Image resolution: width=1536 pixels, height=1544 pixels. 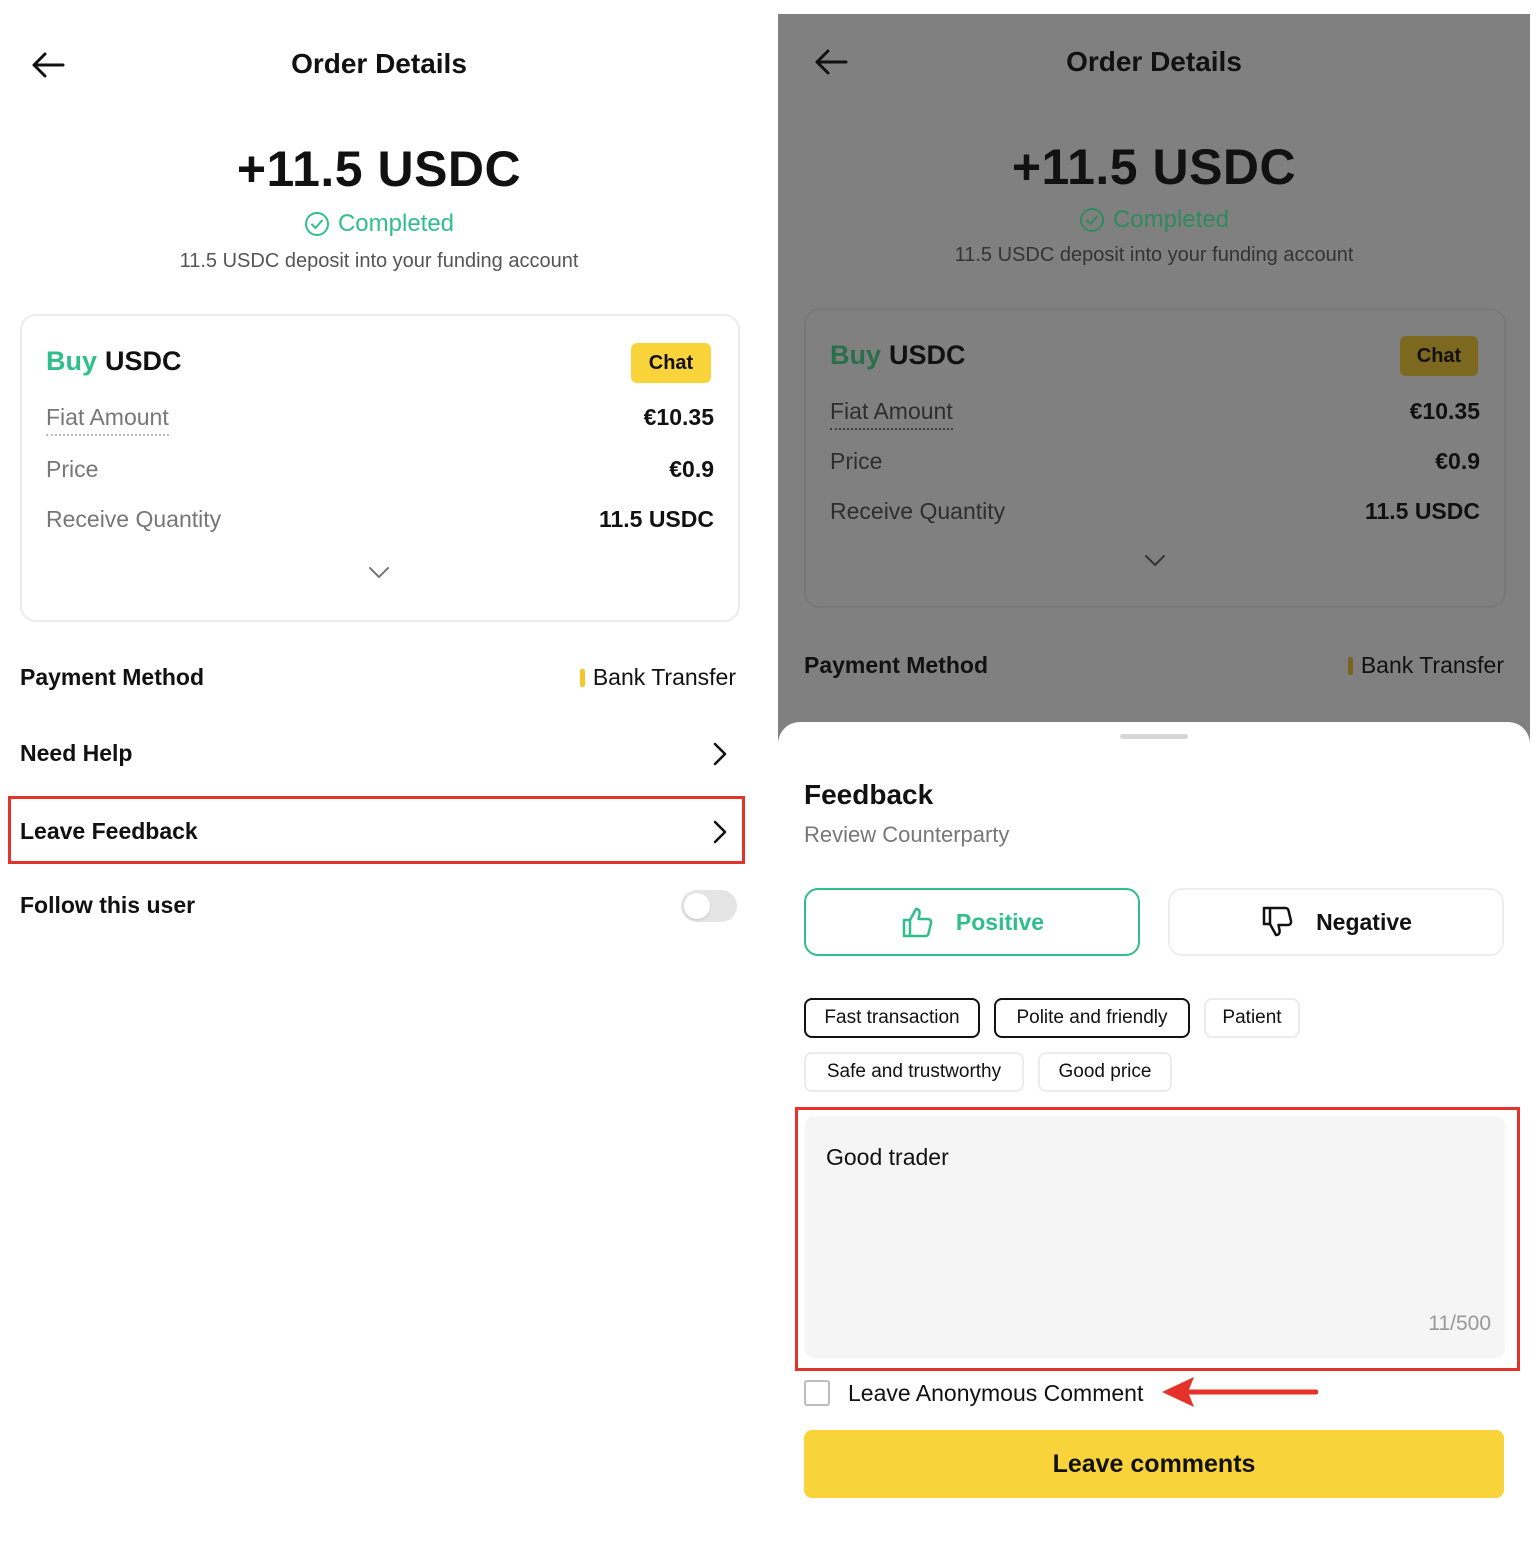 I want to click on thumbs-down-icon, so click(x=1277, y=921).